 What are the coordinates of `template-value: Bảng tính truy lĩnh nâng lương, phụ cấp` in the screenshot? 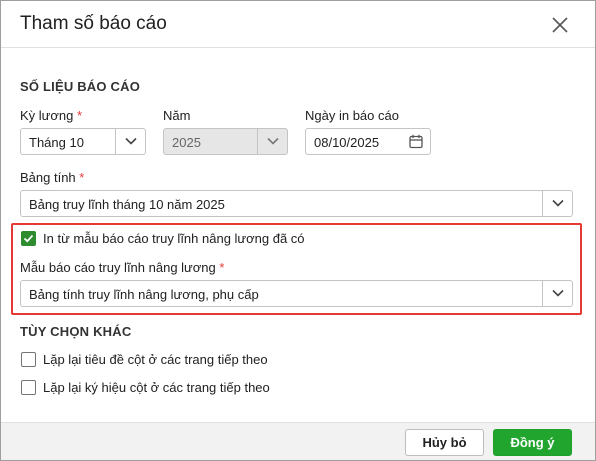 It's located at (144, 294).